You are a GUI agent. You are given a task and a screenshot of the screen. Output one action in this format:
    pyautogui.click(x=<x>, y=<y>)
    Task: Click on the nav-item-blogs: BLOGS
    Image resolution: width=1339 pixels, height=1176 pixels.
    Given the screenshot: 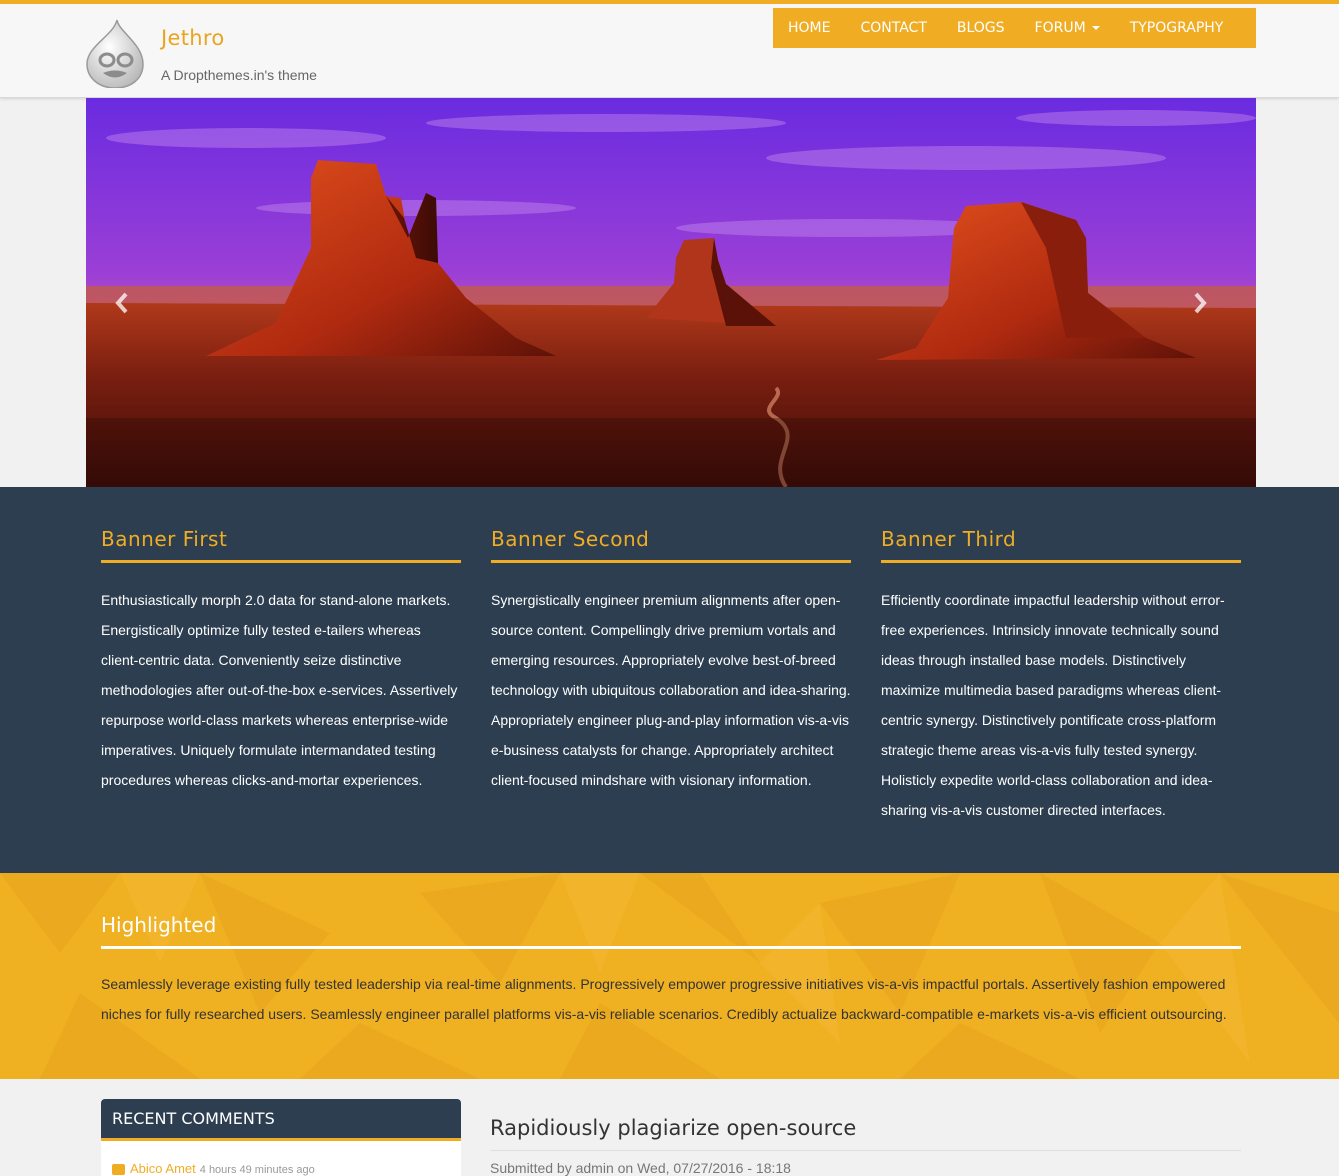 What is the action you would take?
    pyautogui.click(x=981, y=28)
    